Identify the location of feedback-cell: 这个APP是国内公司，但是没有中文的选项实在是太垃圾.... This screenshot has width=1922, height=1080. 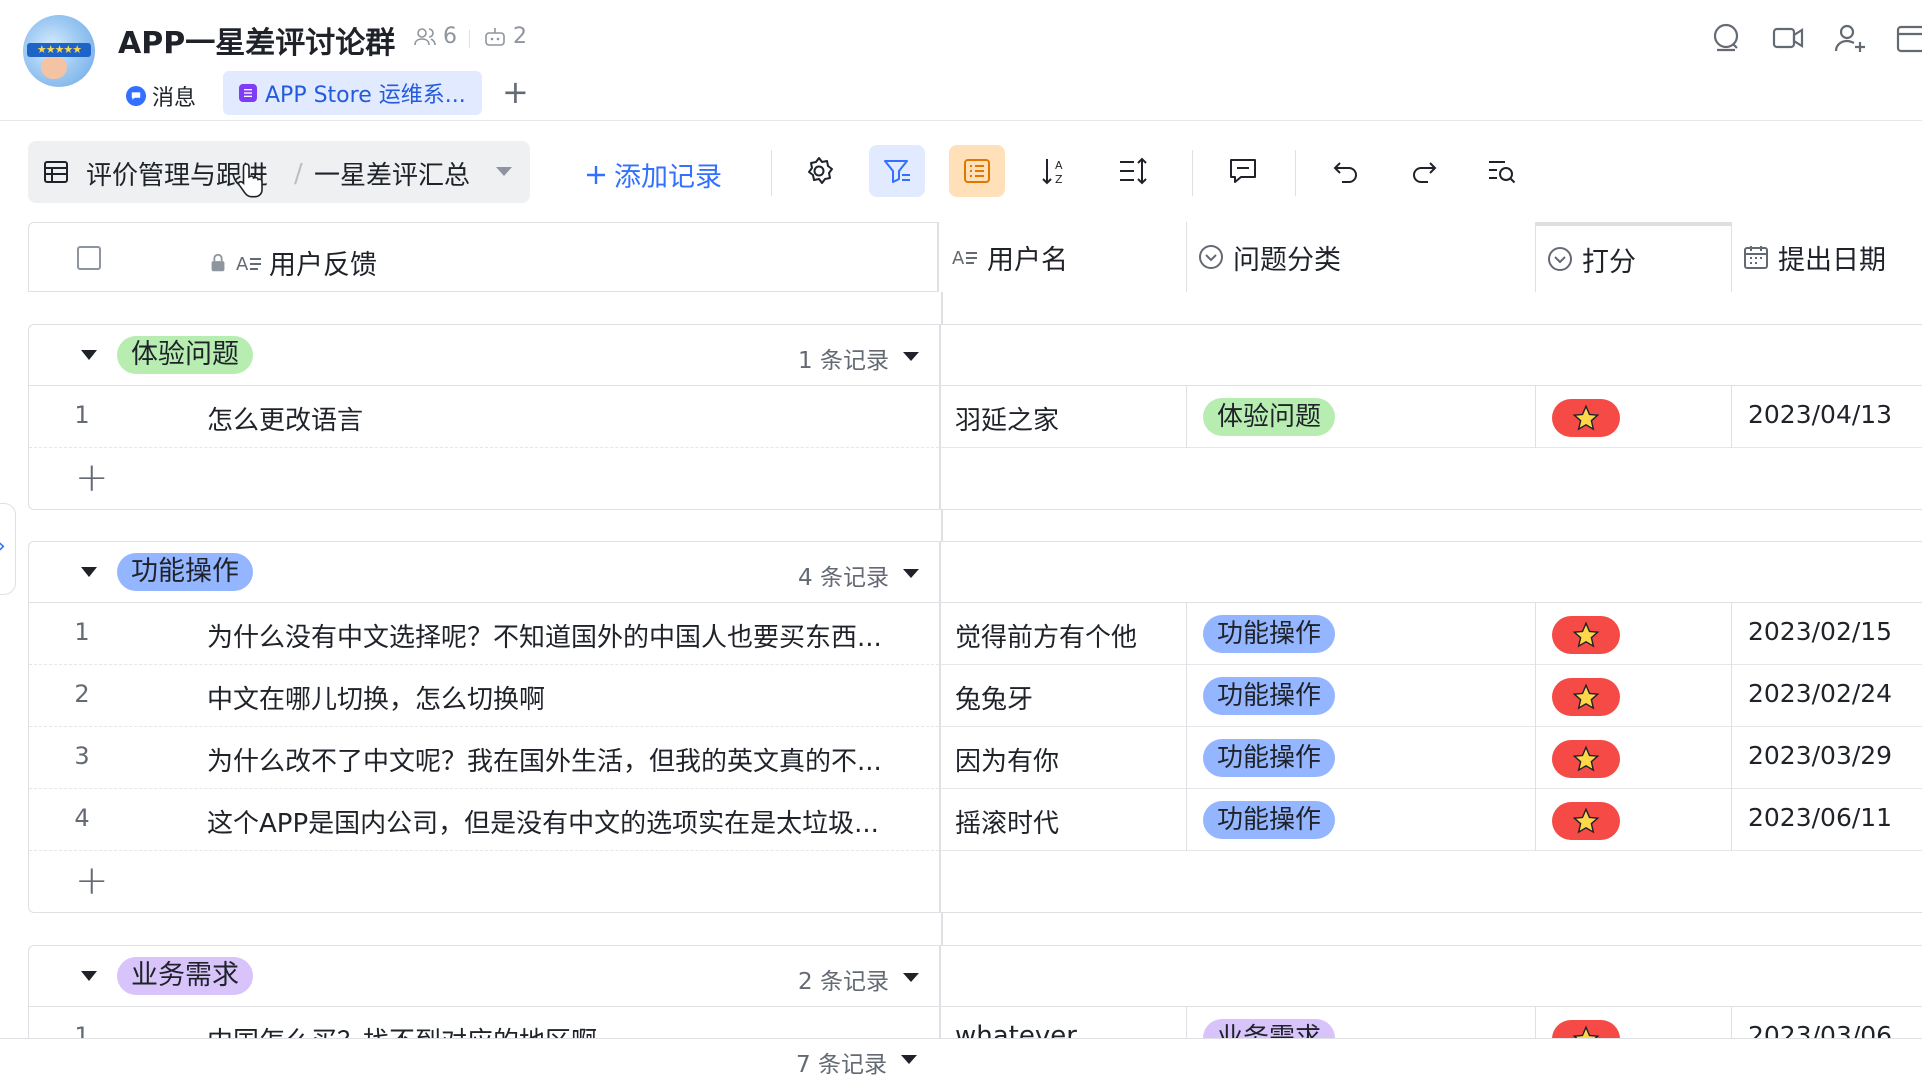
(543, 821).